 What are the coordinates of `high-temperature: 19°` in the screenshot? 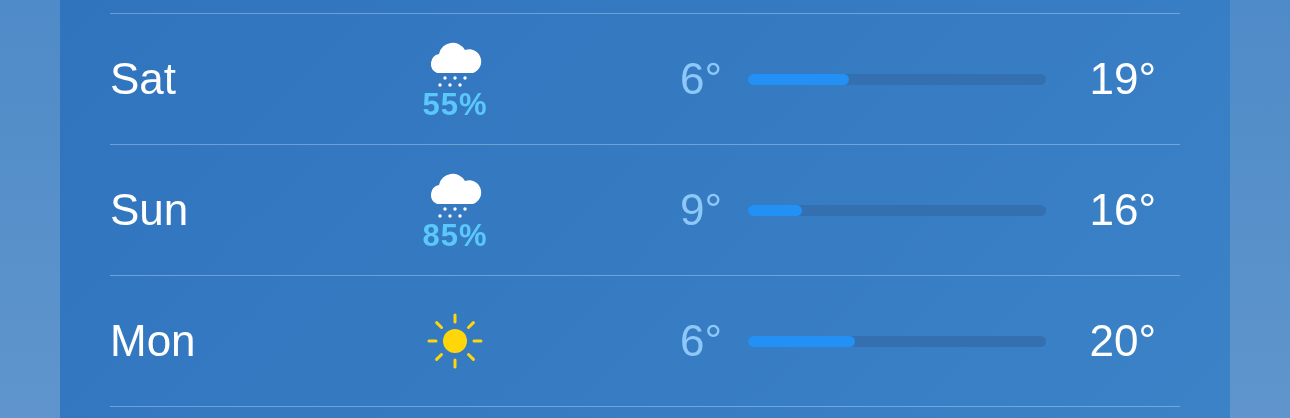 It's located at (1122, 79).